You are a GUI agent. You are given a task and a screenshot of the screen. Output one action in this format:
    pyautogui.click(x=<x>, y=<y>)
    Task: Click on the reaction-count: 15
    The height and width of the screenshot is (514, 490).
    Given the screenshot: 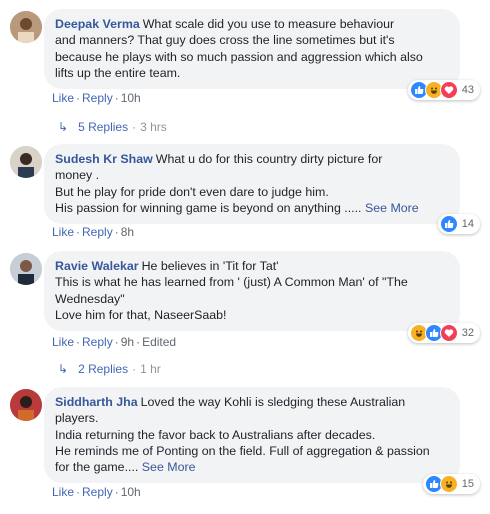 What is the action you would take?
    pyautogui.click(x=467, y=484)
    